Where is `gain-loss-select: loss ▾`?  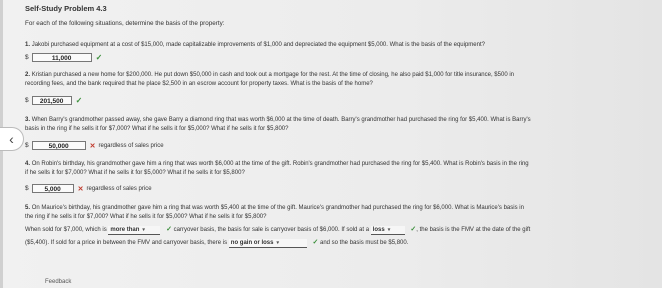 gain-loss-select: loss ▾ is located at coordinates (387, 230).